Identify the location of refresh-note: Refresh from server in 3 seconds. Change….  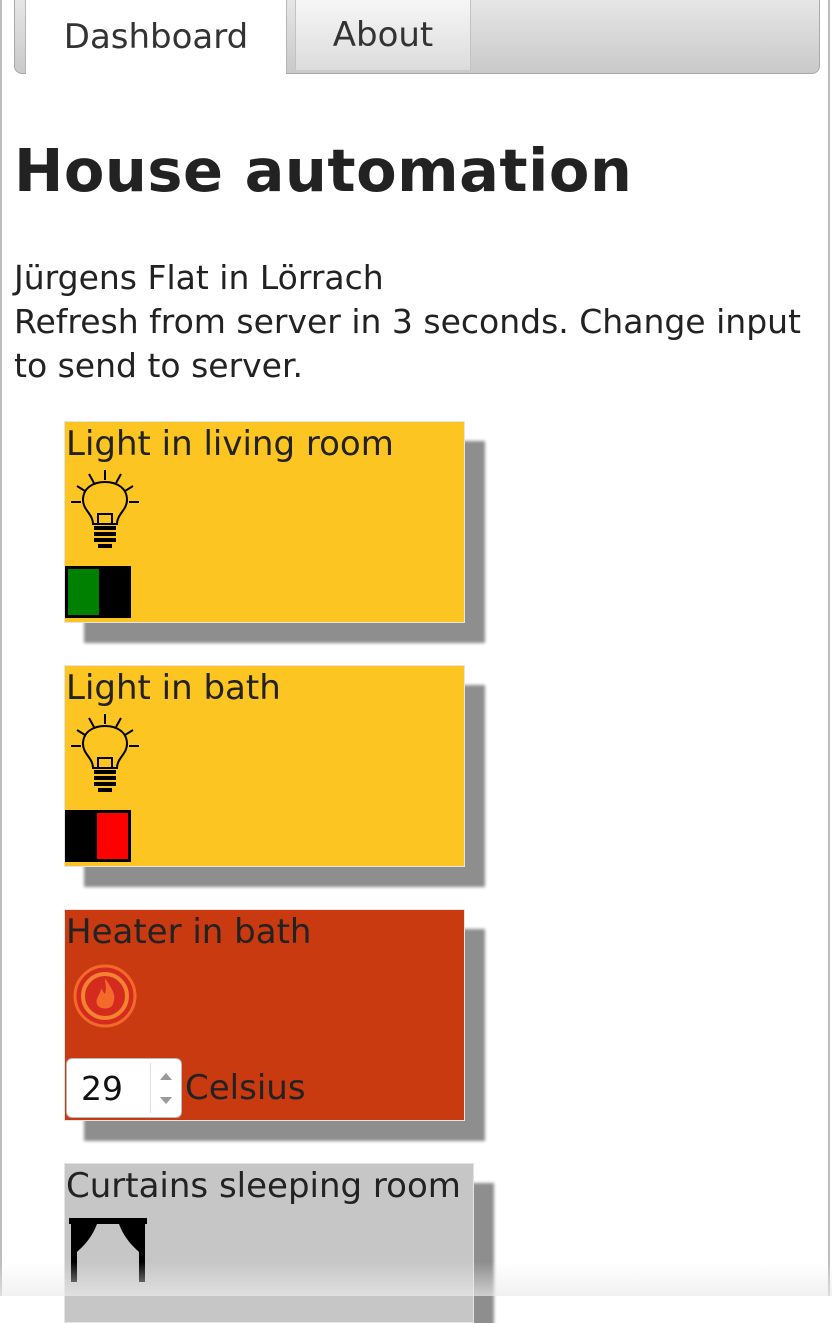
(407, 343).